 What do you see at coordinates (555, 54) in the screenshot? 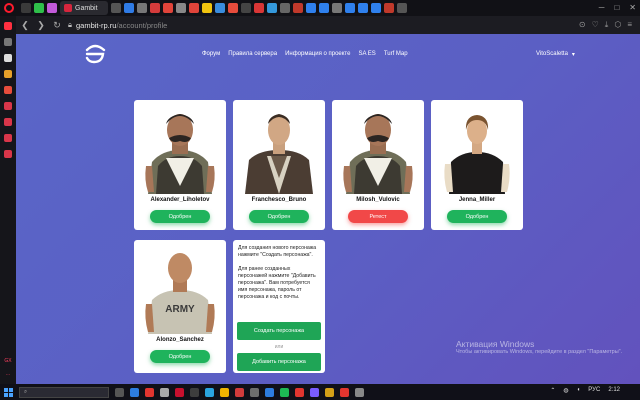
I see `user-menu: VitoScaletta ▾` at bounding box center [555, 54].